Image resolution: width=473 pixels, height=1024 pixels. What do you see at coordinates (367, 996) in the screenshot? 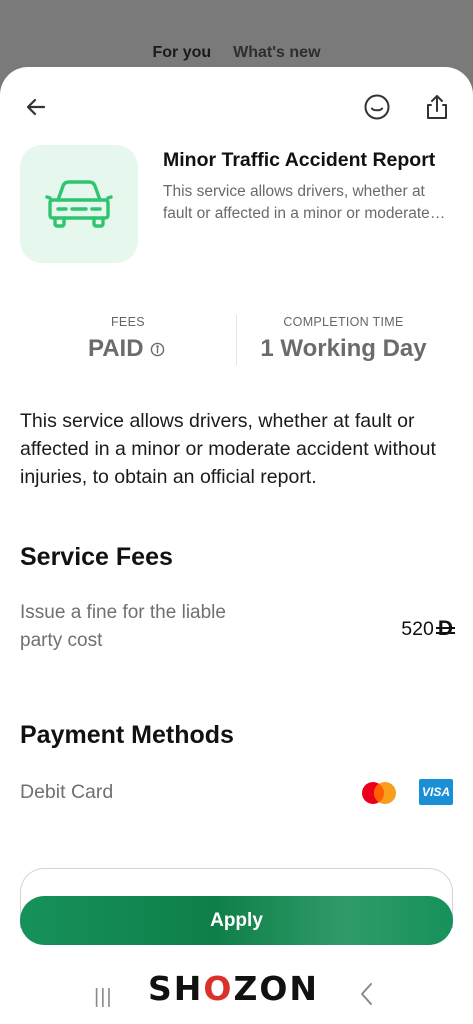
I see `system-back-icon` at bounding box center [367, 996].